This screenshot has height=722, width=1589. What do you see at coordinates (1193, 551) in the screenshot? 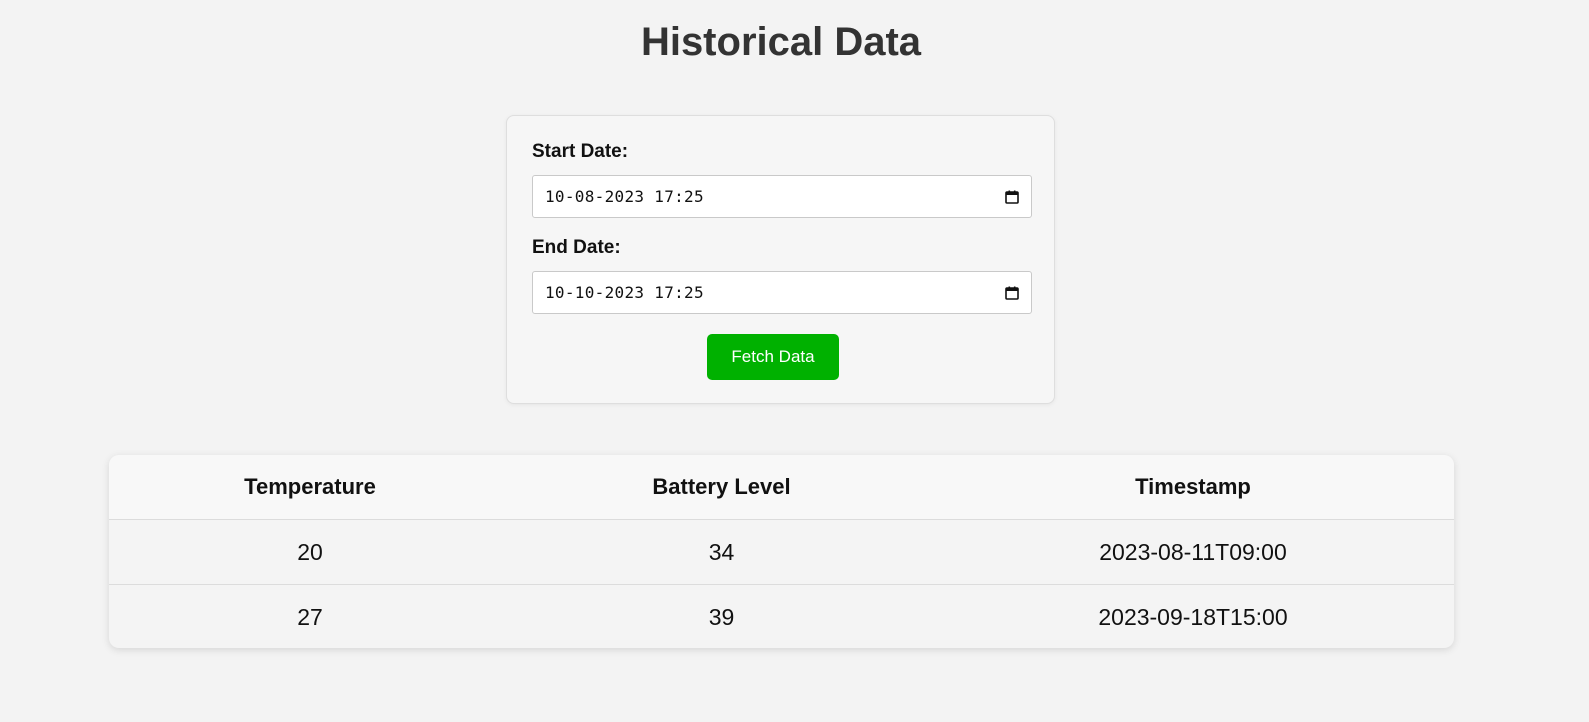
I see `cell-timestamp: 2023-08-11T09:00` at bounding box center [1193, 551].